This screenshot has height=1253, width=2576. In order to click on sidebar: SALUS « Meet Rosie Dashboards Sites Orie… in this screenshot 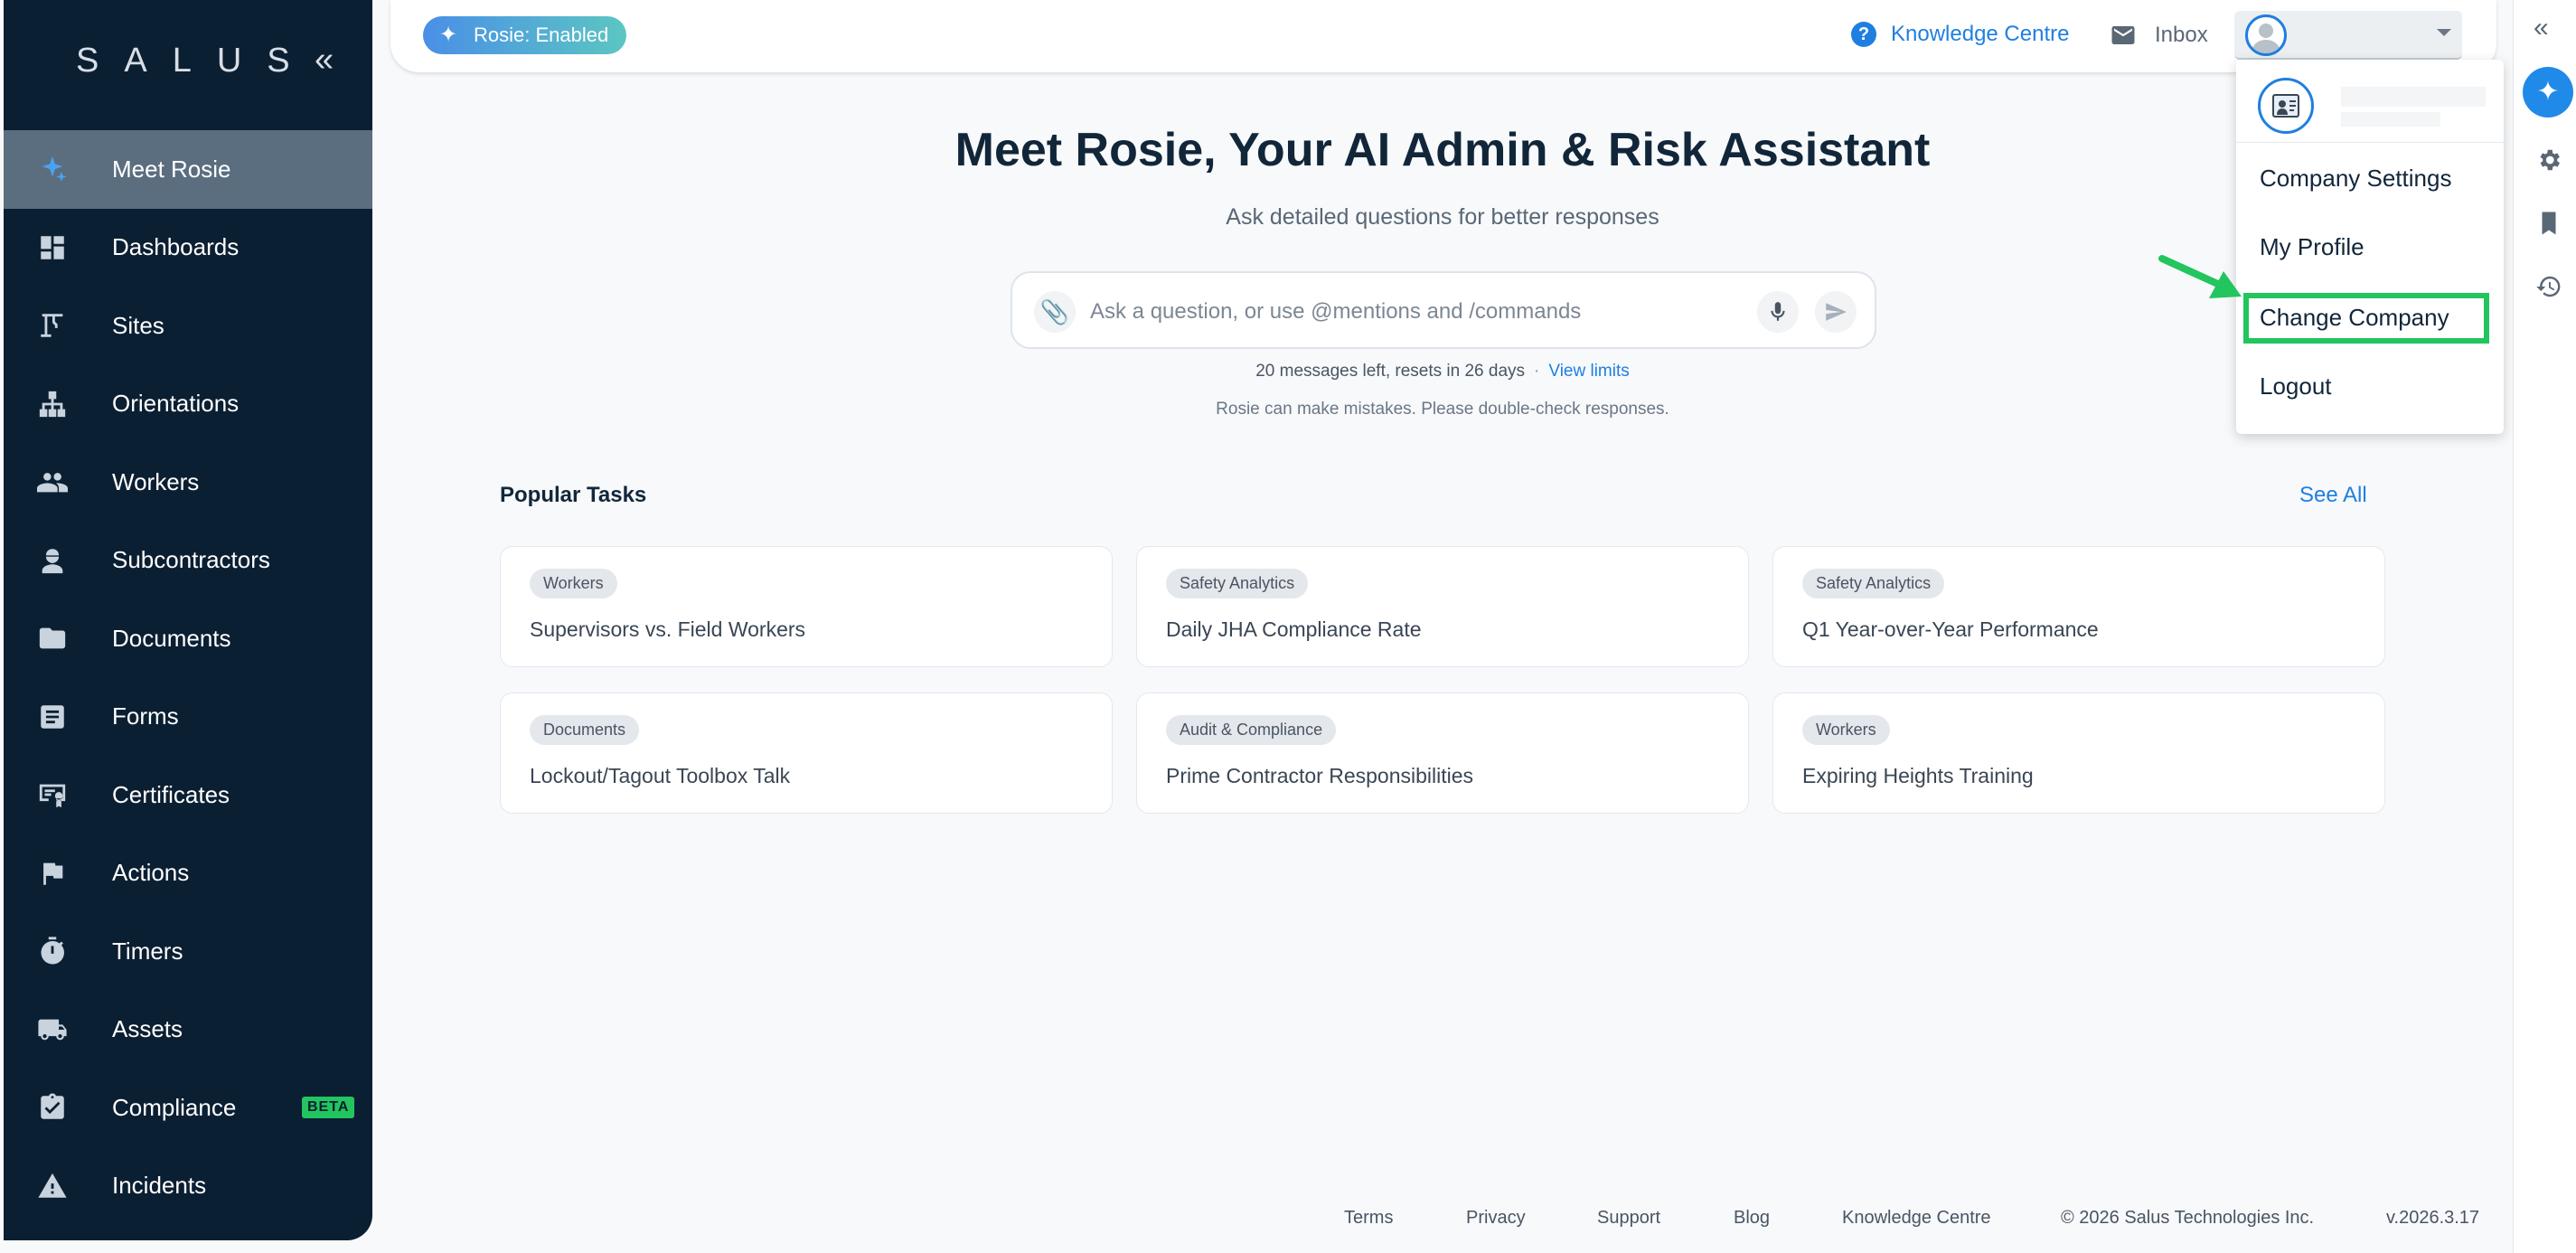, I will do `click(188, 620)`.